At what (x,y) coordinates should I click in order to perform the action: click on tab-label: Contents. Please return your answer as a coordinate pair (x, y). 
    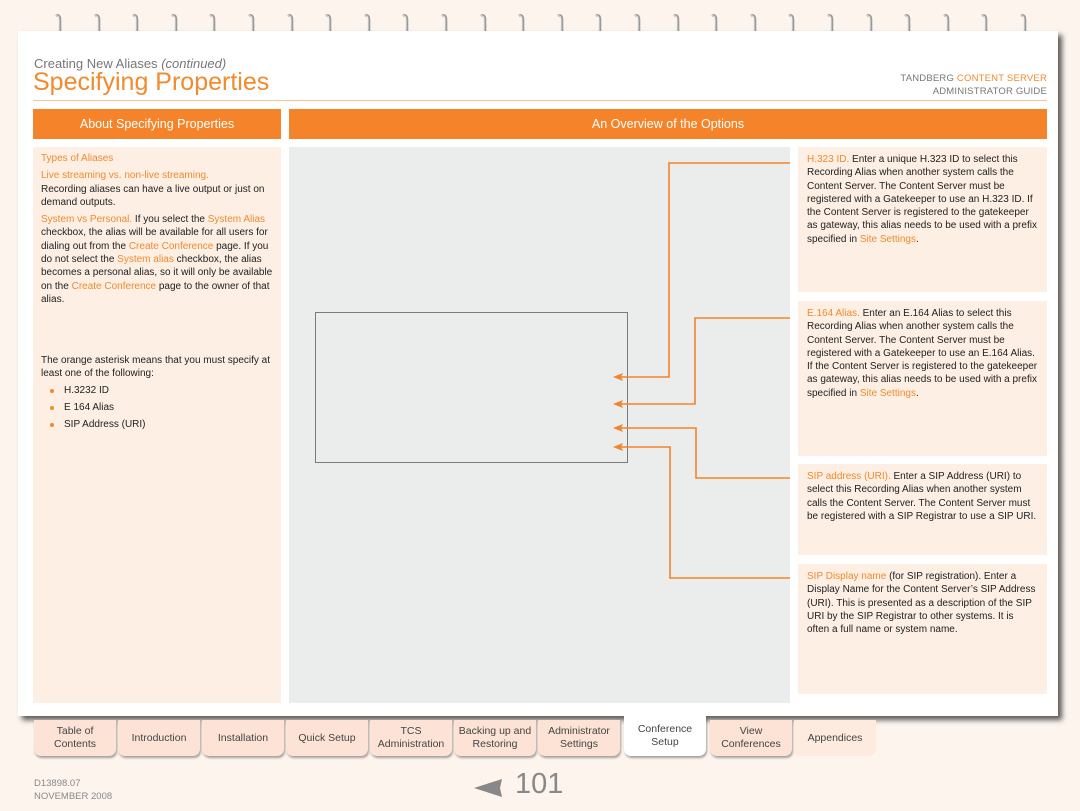
    Looking at the image, I should click on (75, 744).